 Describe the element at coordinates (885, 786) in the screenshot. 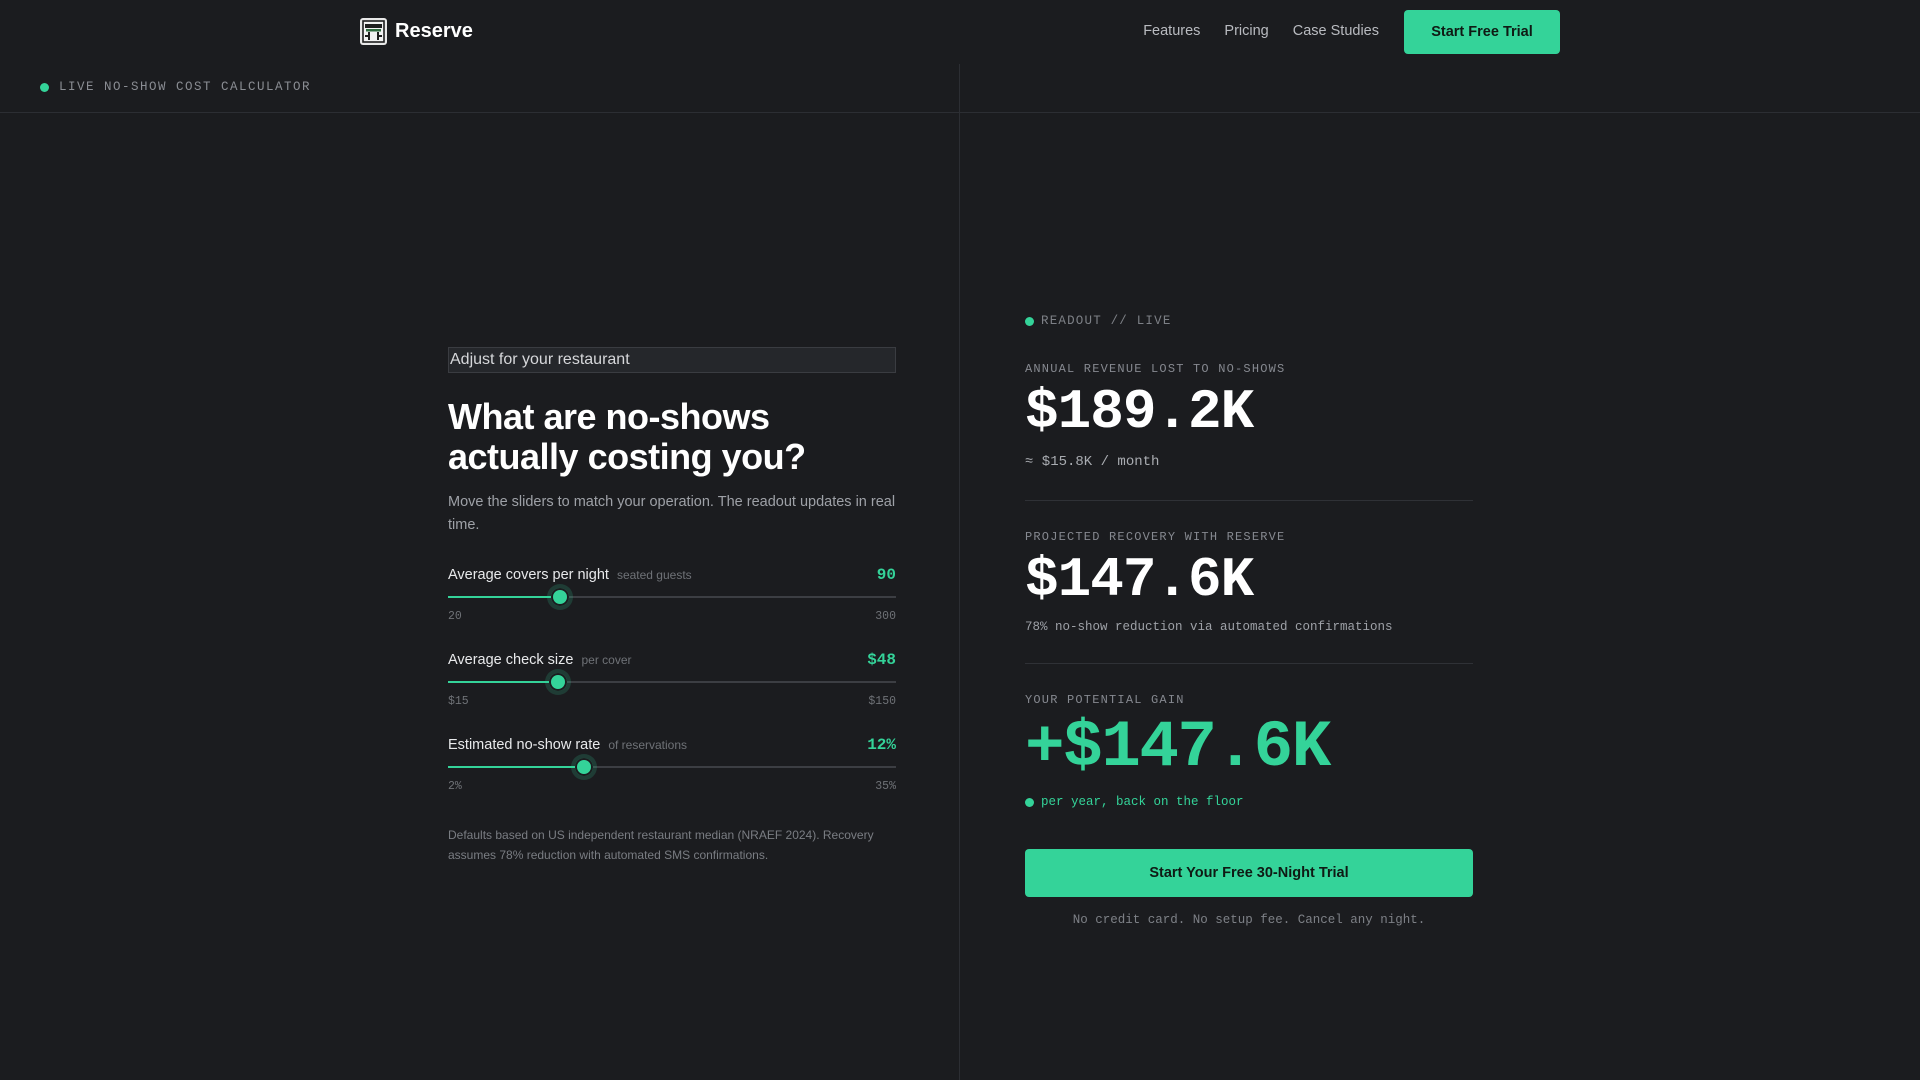

I see `slider-max-label: 35%` at that location.